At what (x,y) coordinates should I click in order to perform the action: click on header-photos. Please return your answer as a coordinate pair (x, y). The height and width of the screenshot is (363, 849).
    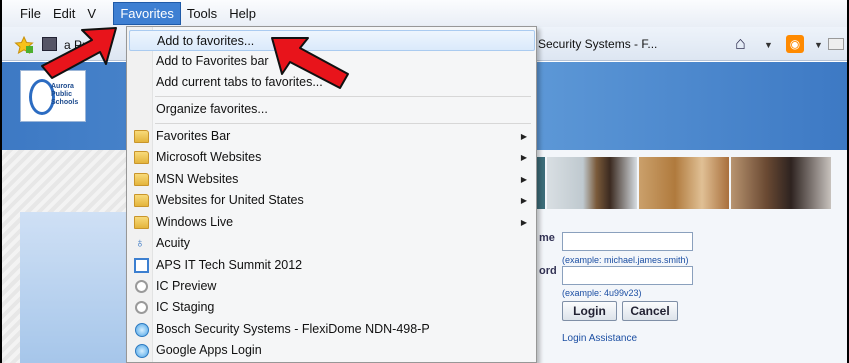
    Looking at the image, I should click on (692, 183).